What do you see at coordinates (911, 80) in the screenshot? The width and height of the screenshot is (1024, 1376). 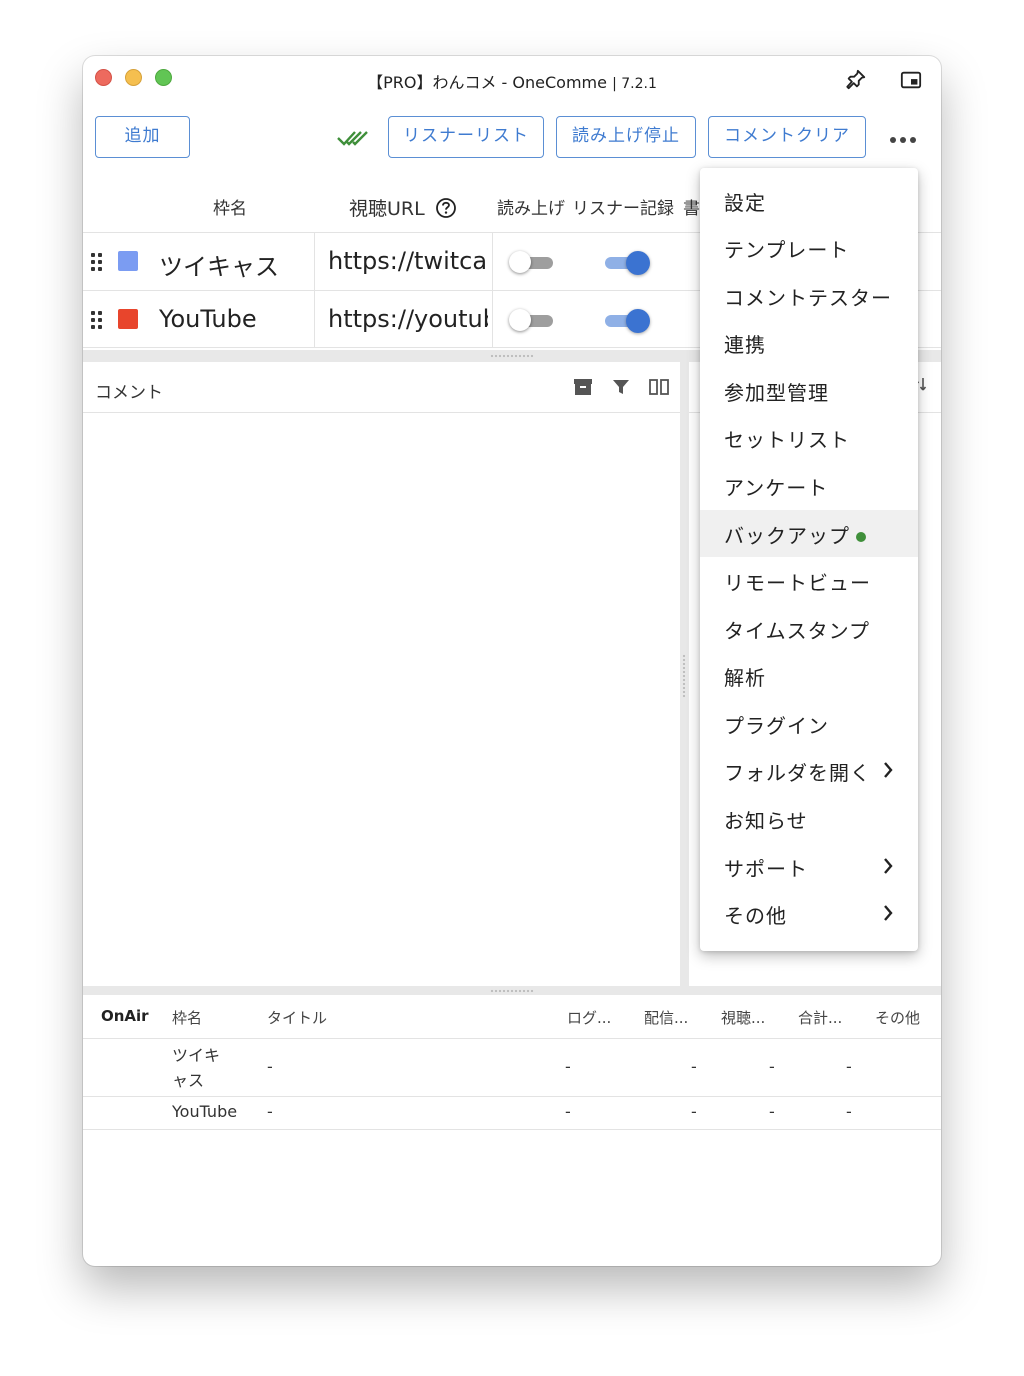 I see `picture-in-picture-icon` at bounding box center [911, 80].